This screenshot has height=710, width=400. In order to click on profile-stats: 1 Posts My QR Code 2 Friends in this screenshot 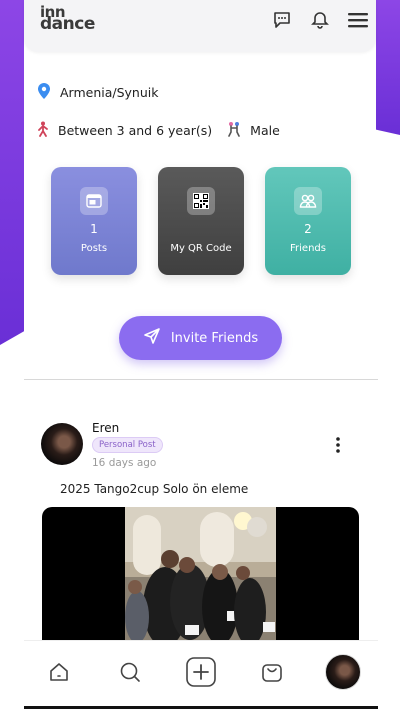, I will do `click(201, 221)`.